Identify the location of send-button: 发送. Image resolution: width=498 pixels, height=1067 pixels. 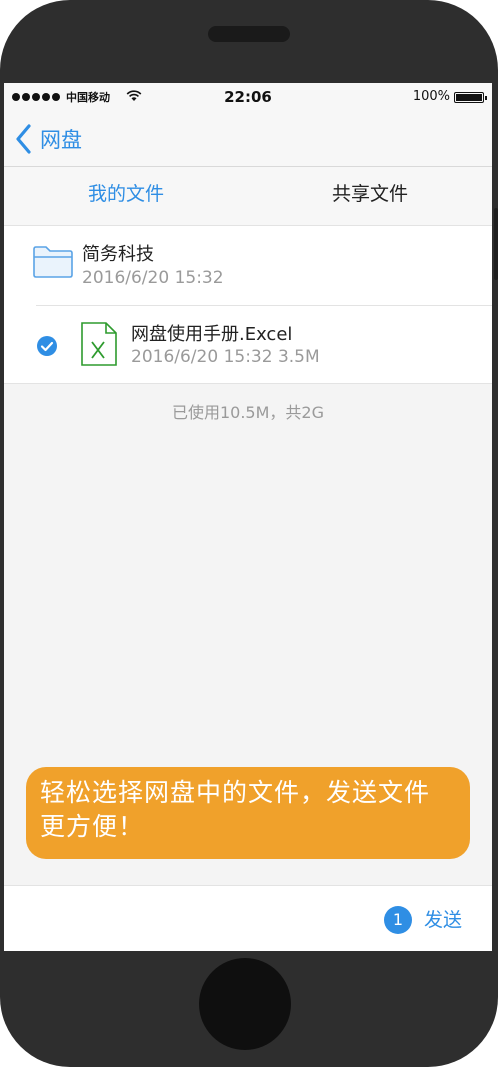
(443, 920).